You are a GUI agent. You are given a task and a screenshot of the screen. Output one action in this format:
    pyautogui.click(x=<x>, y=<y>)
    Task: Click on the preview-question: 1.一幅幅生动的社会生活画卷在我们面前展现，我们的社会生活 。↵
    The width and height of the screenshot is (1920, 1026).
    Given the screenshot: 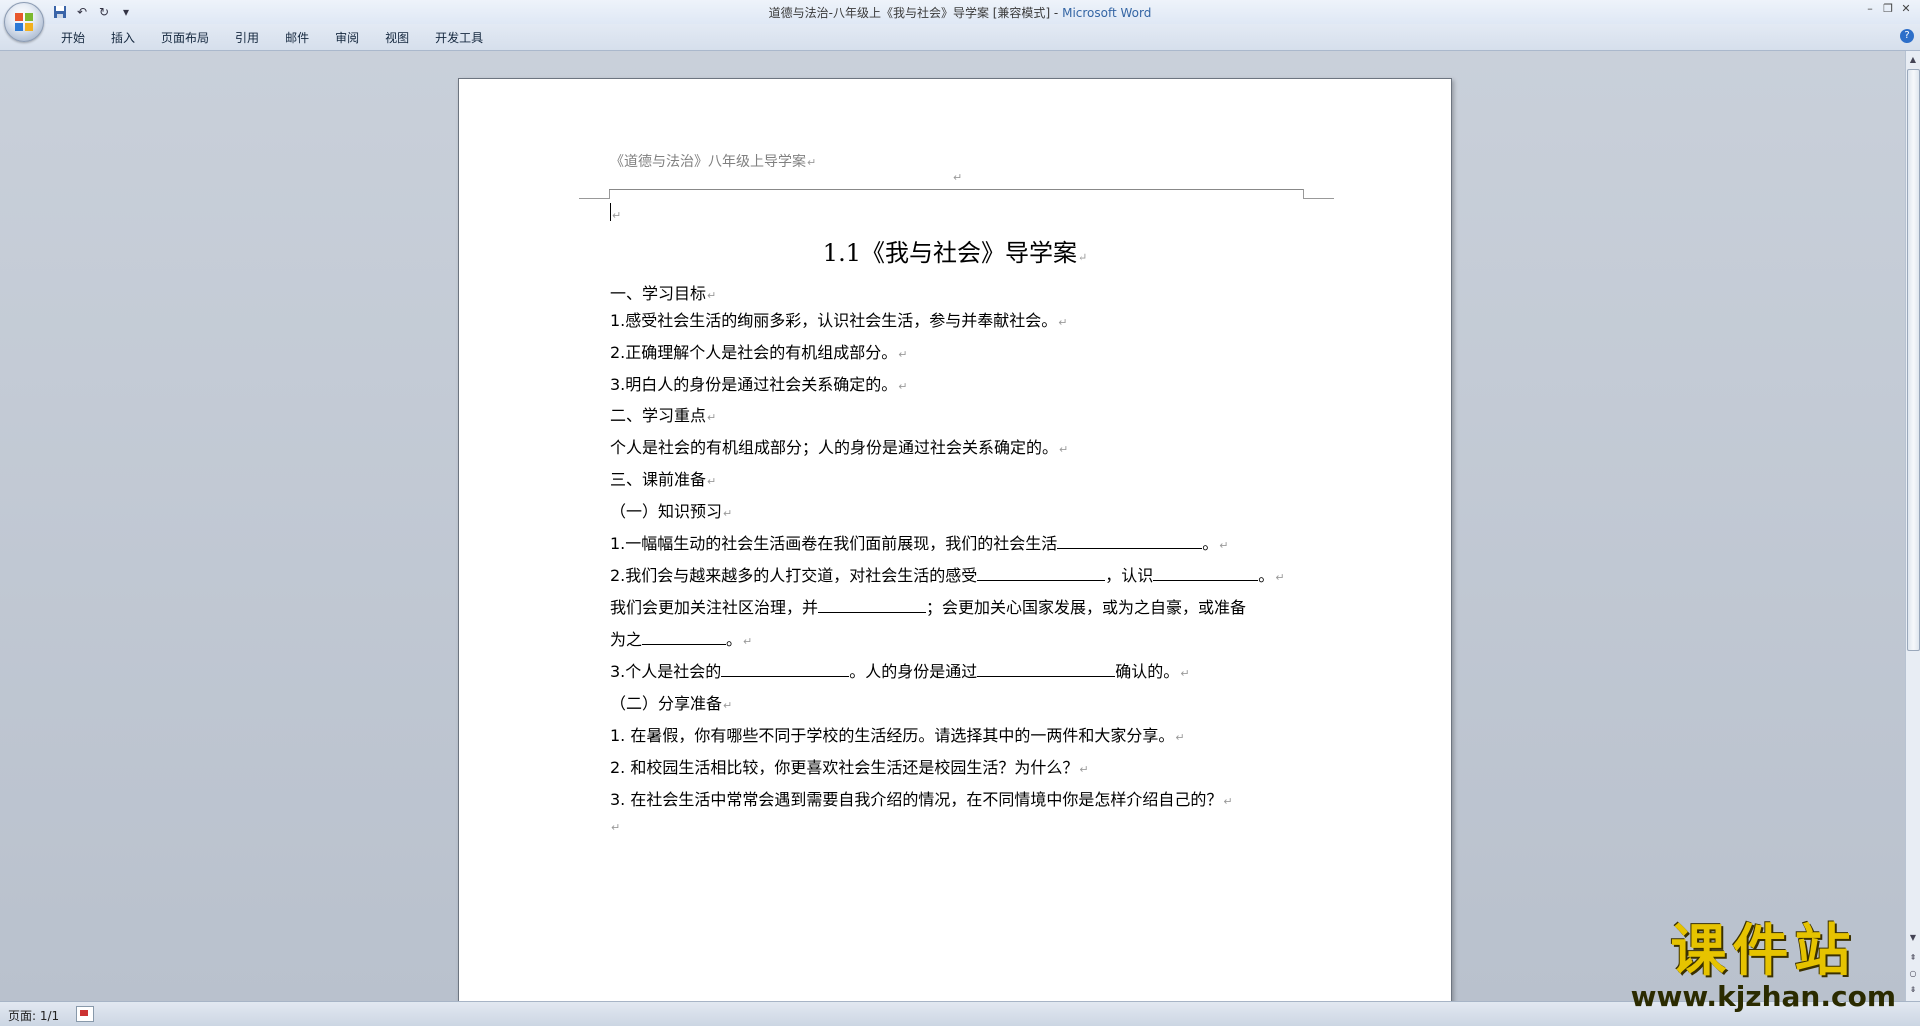 What is the action you would take?
    pyautogui.click(x=919, y=542)
    